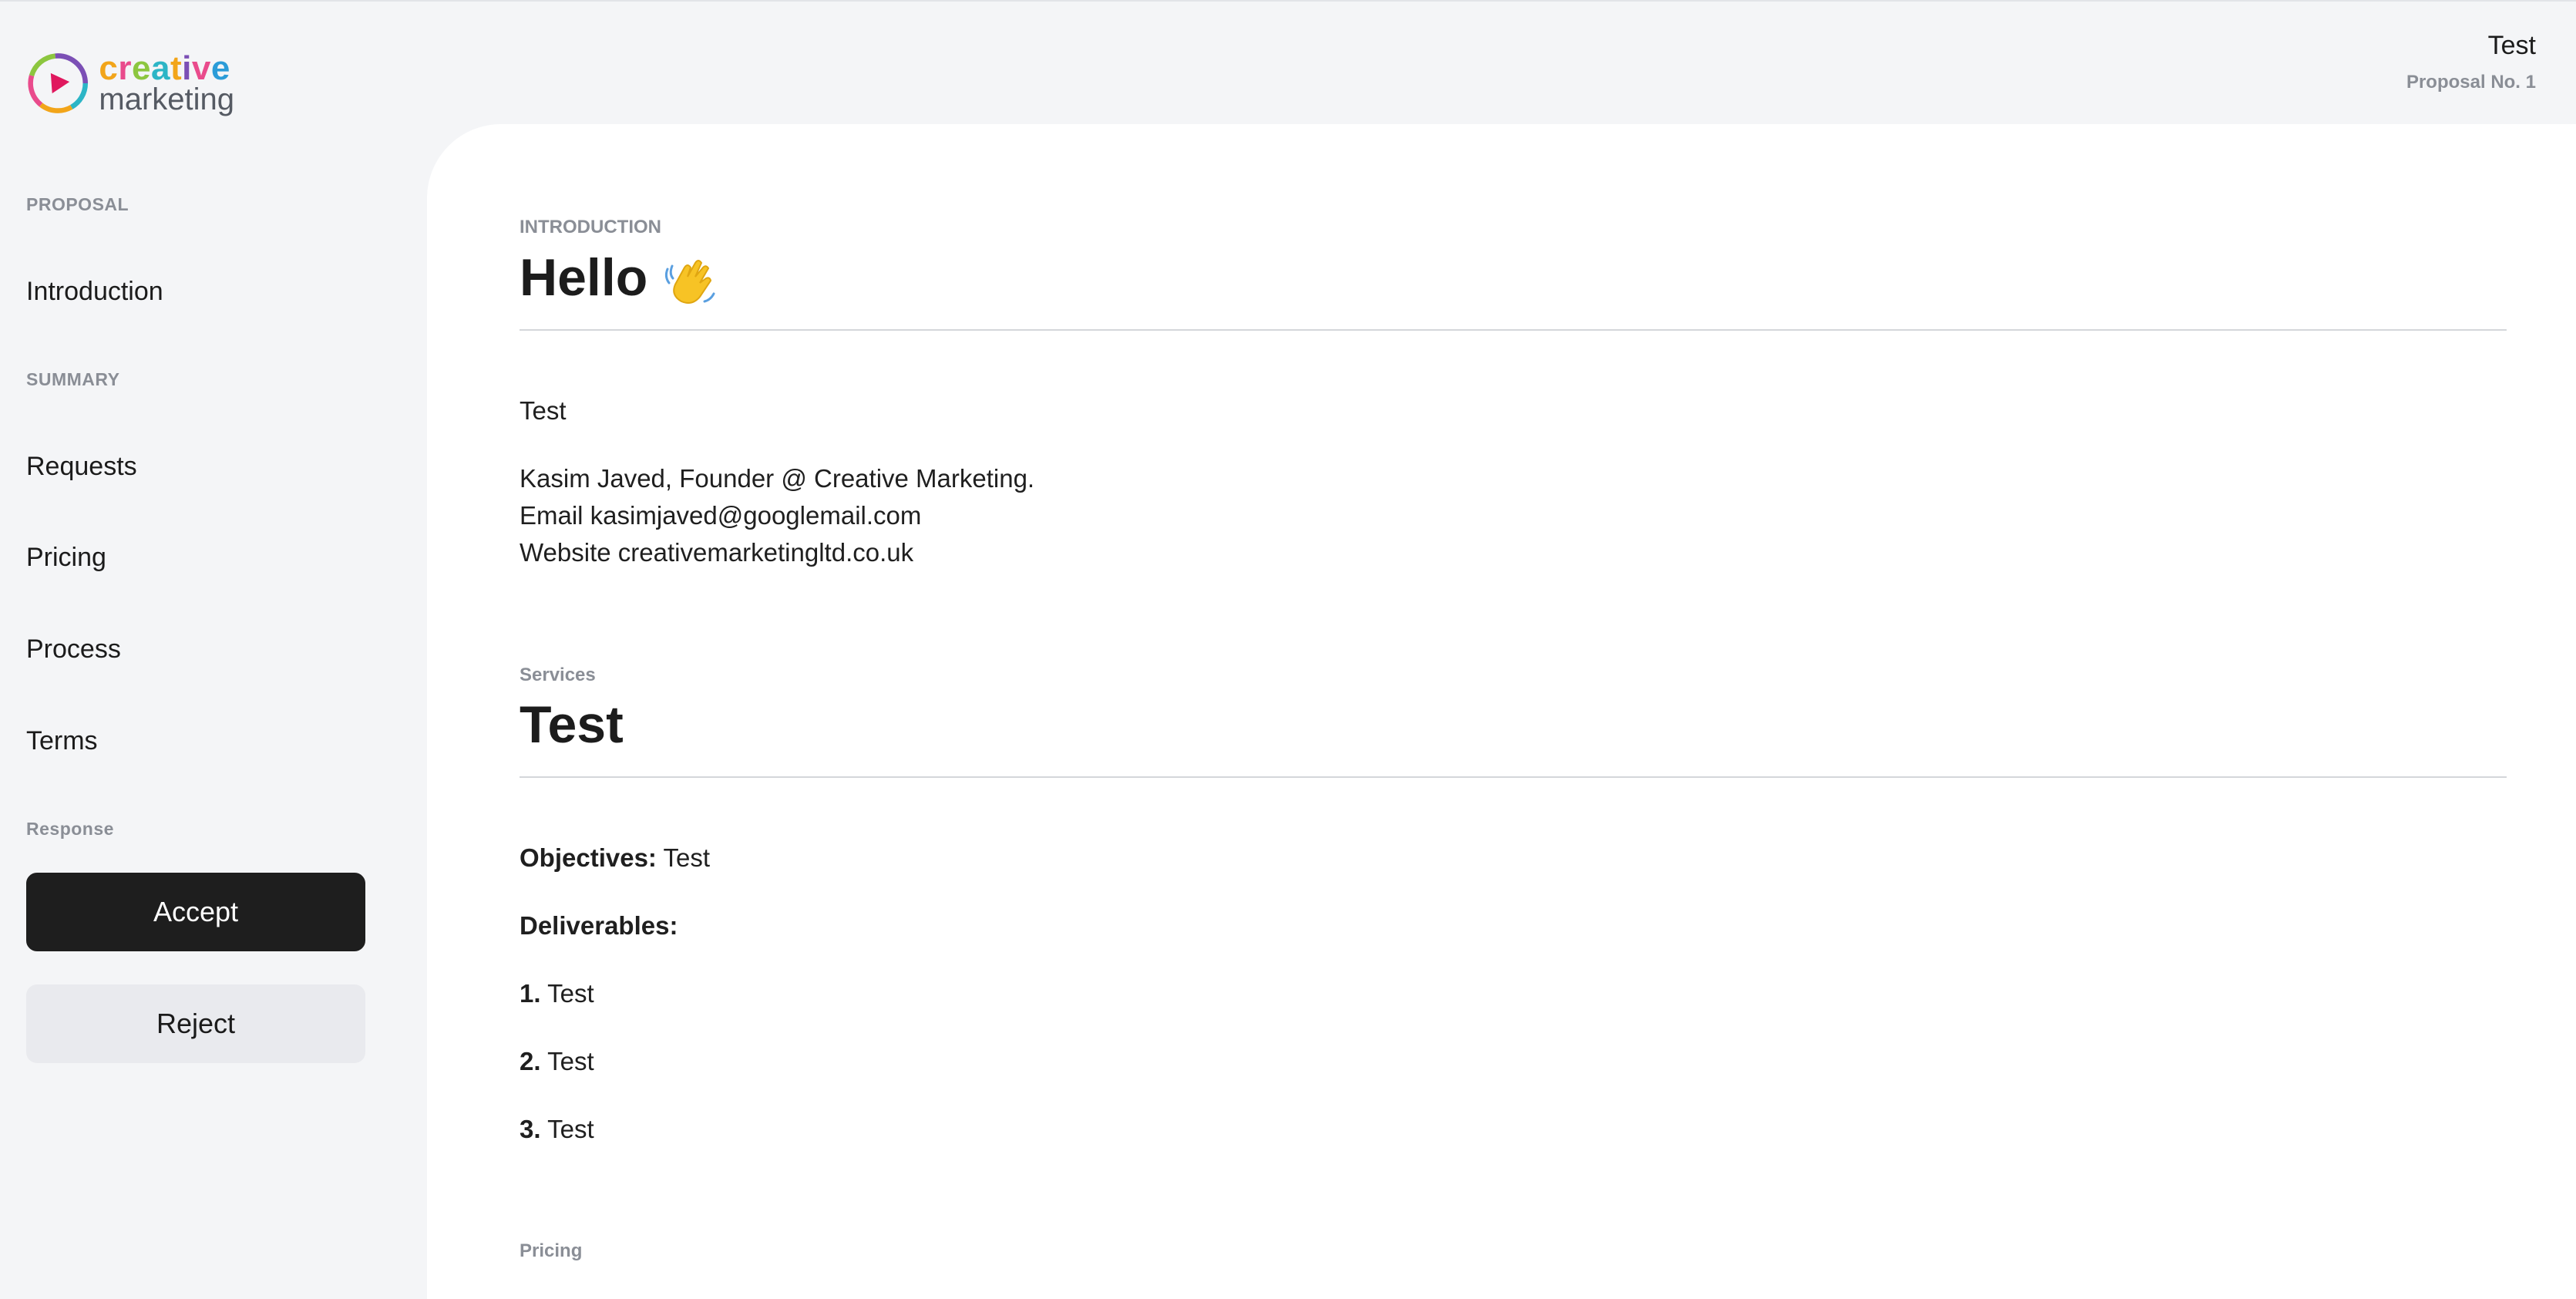  I want to click on nav-requests: Requests, so click(81, 467).